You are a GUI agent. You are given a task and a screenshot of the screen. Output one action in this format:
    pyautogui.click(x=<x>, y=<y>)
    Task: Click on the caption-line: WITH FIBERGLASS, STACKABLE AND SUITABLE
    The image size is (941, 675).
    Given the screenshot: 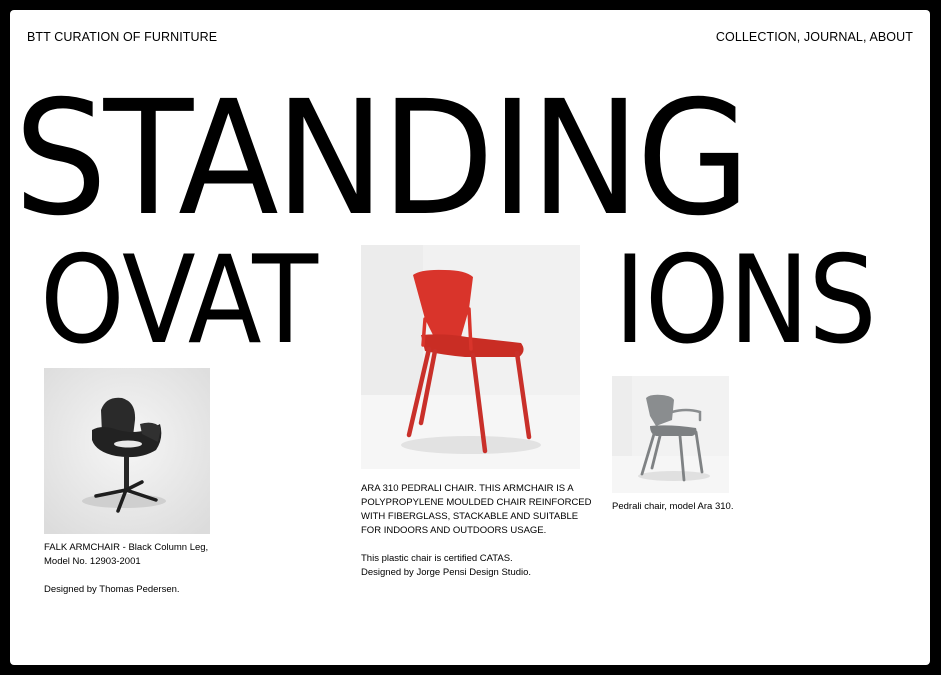 What is the action you would take?
    pyautogui.click(x=470, y=516)
    